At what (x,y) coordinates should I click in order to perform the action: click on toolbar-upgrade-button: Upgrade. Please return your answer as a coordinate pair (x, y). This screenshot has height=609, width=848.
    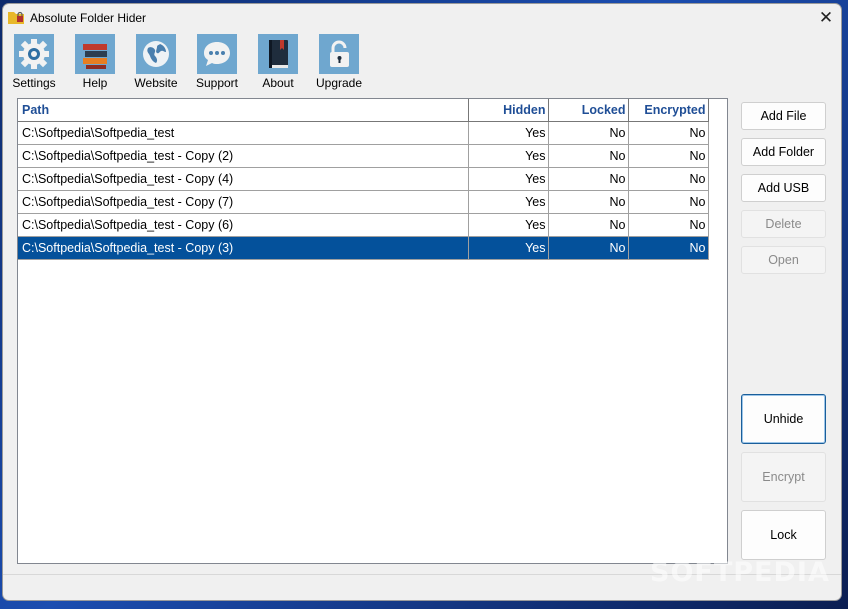
    Looking at the image, I should click on (338, 63).